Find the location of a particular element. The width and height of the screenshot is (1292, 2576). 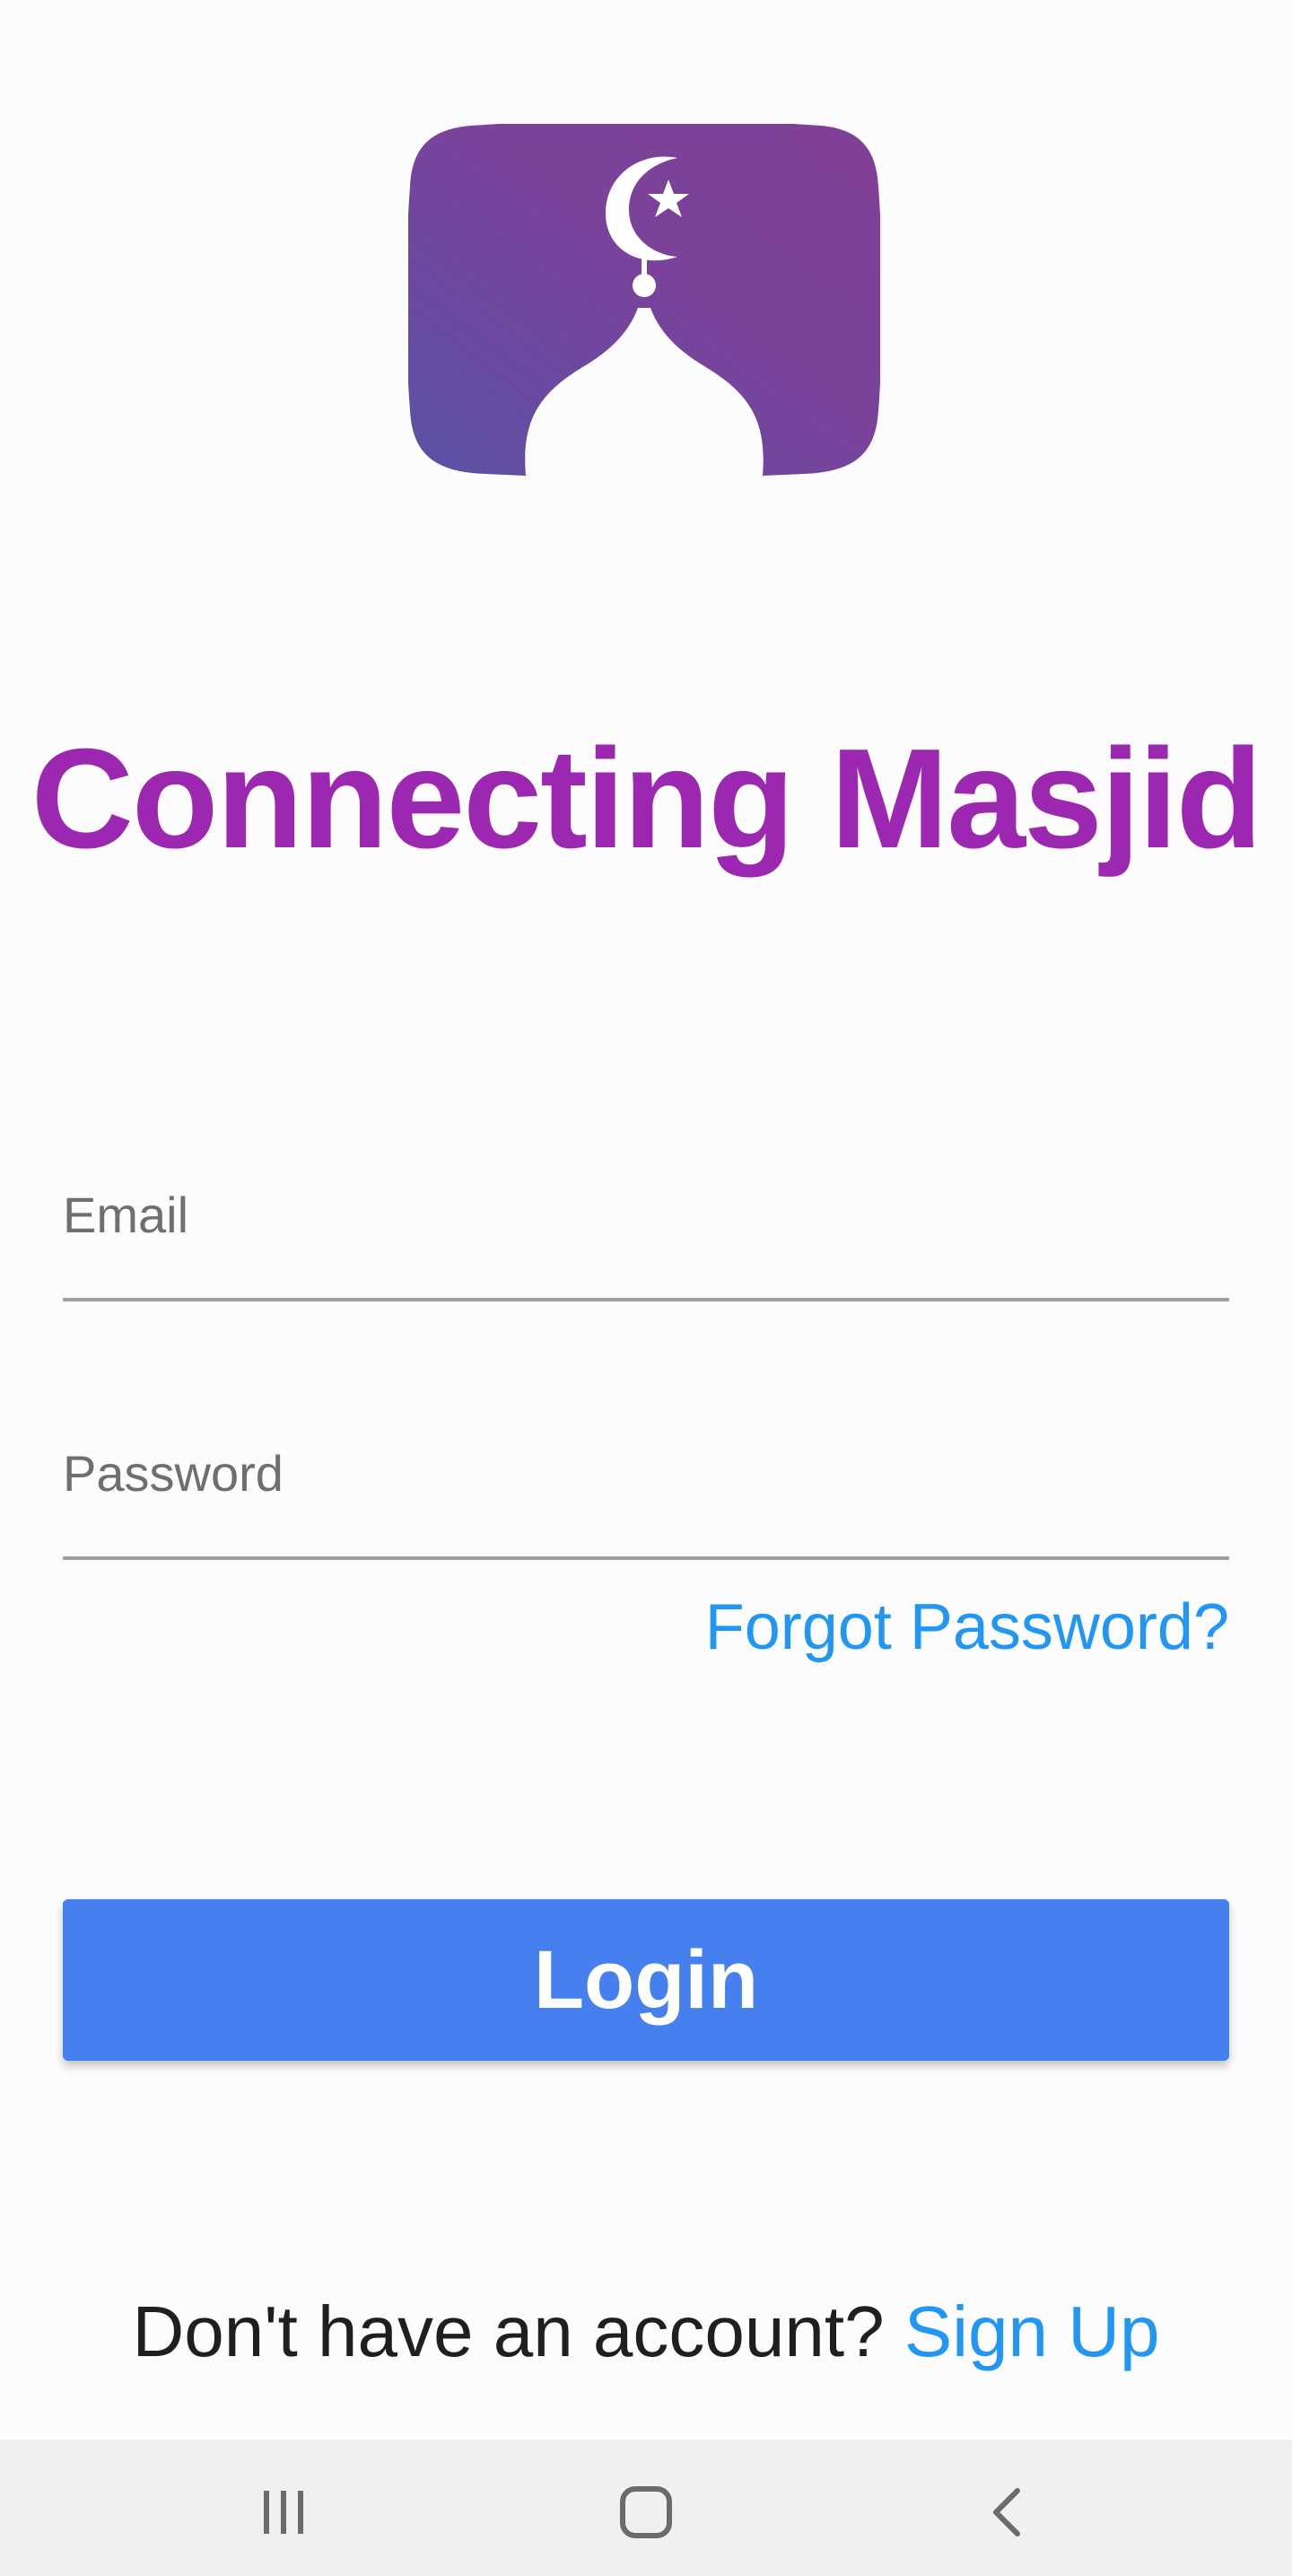

back-button is located at coordinates (1008, 2512).